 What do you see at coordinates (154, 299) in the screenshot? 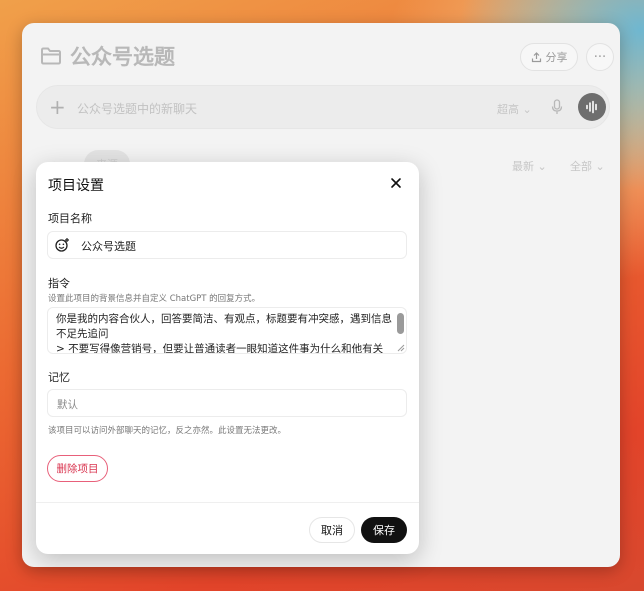
I see `instructions-hint: 设置此项目的背景信息并自定义 ChatGPT 的回复方式。` at bounding box center [154, 299].